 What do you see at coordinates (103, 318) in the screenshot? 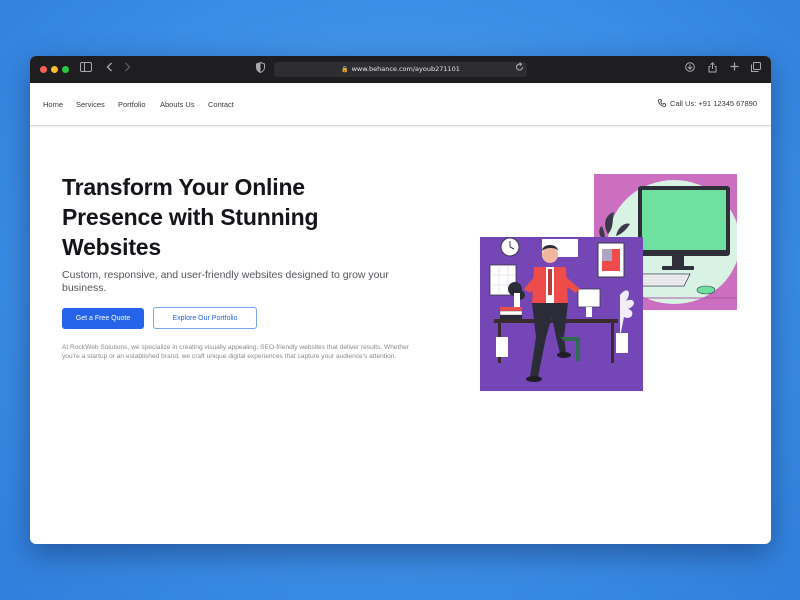
I see `get-quote-button: Get a Free Quote` at bounding box center [103, 318].